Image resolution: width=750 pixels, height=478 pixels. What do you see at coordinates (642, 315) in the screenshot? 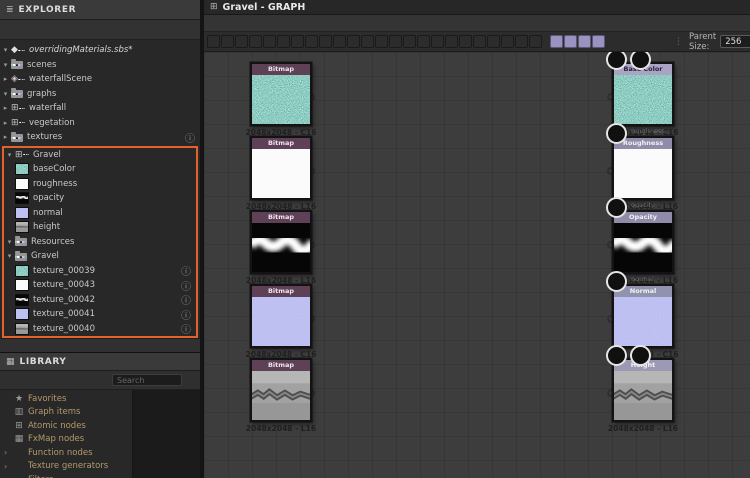
I see `output-node: normal Normal - C16` at bounding box center [642, 315].